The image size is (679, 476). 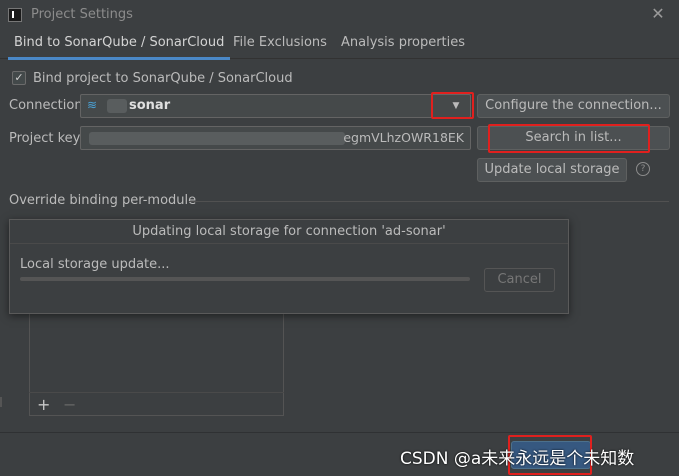 What do you see at coordinates (43, 404) in the screenshot?
I see `add-icon: +` at bounding box center [43, 404].